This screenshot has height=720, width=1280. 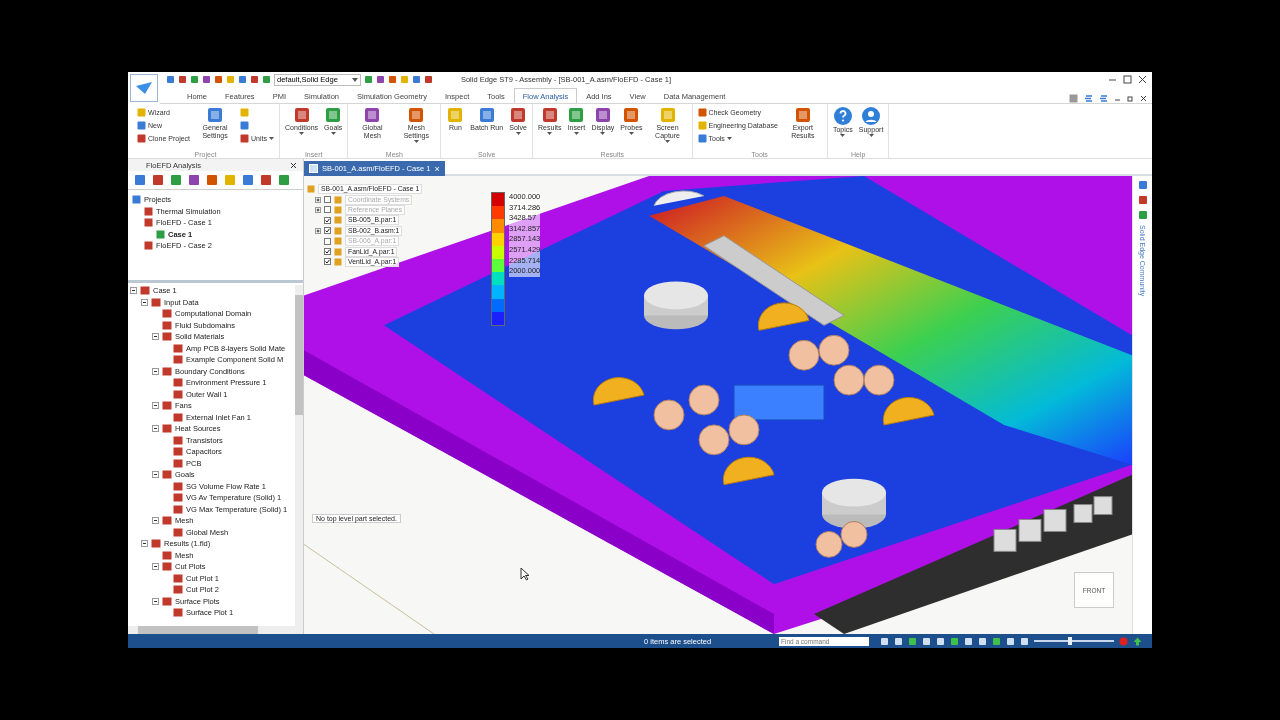 What do you see at coordinates (311, 189) in the screenshot?
I see `assembly-icon` at bounding box center [311, 189].